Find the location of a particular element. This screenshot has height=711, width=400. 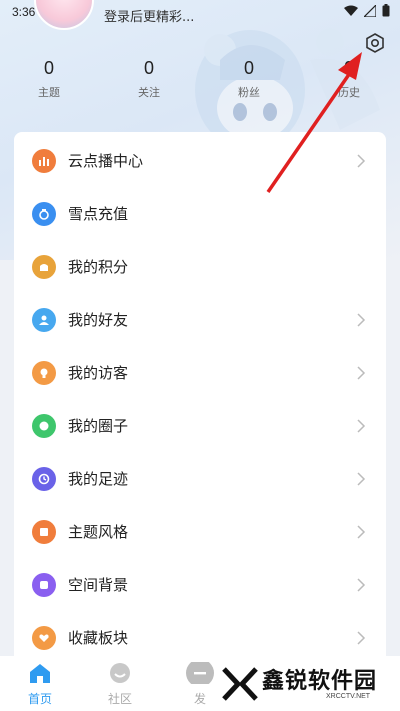

signal-icon is located at coordinates (370, 10).